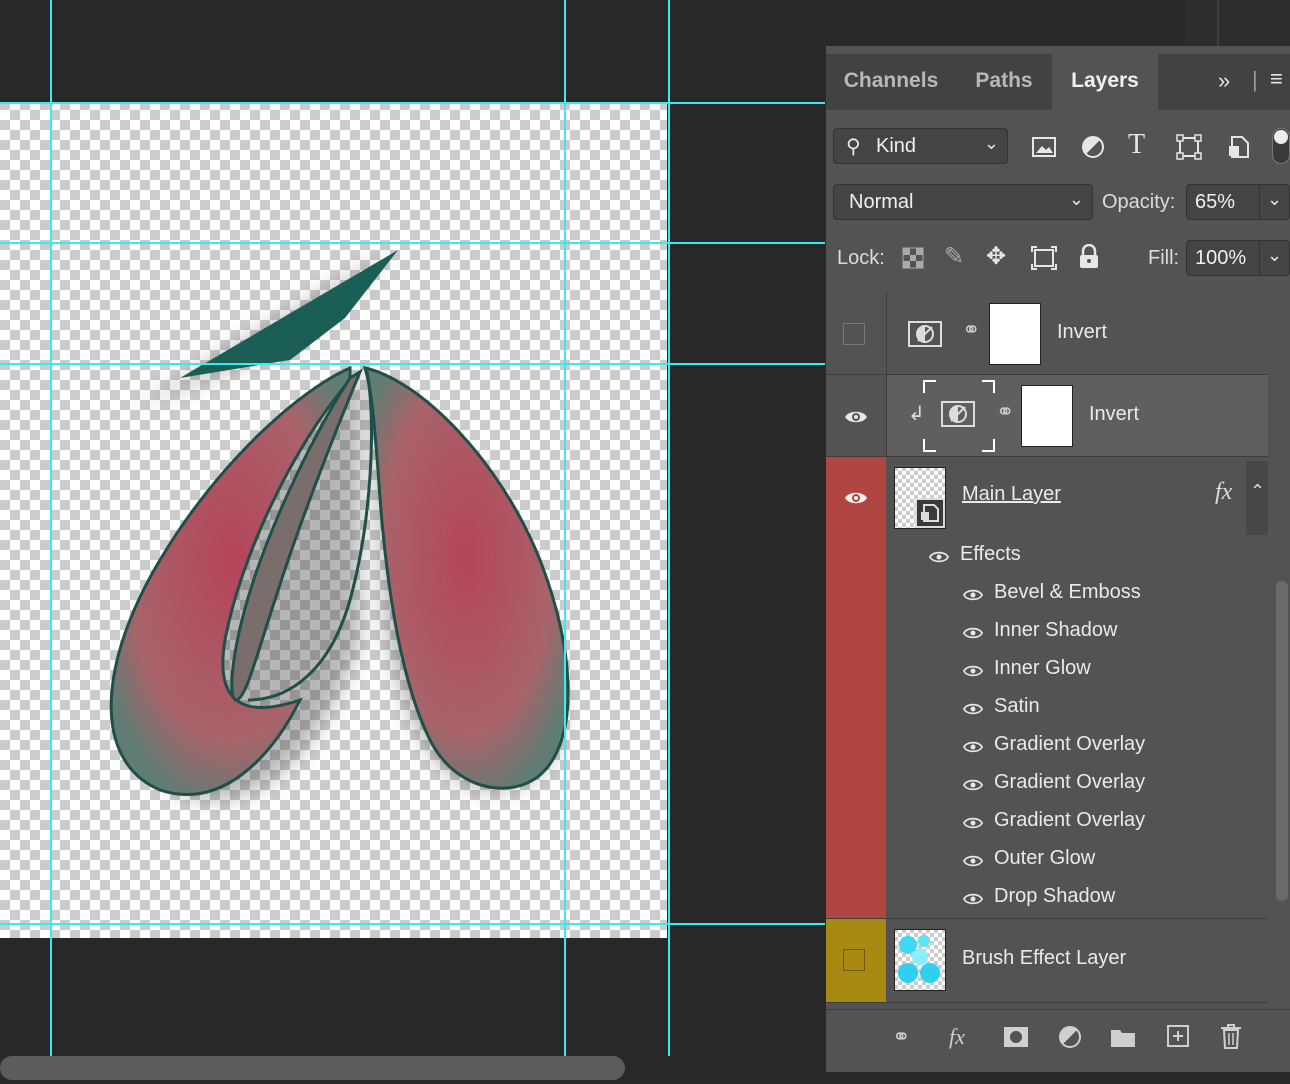  I want to click on new-group-icon, so click(1123, 1037).